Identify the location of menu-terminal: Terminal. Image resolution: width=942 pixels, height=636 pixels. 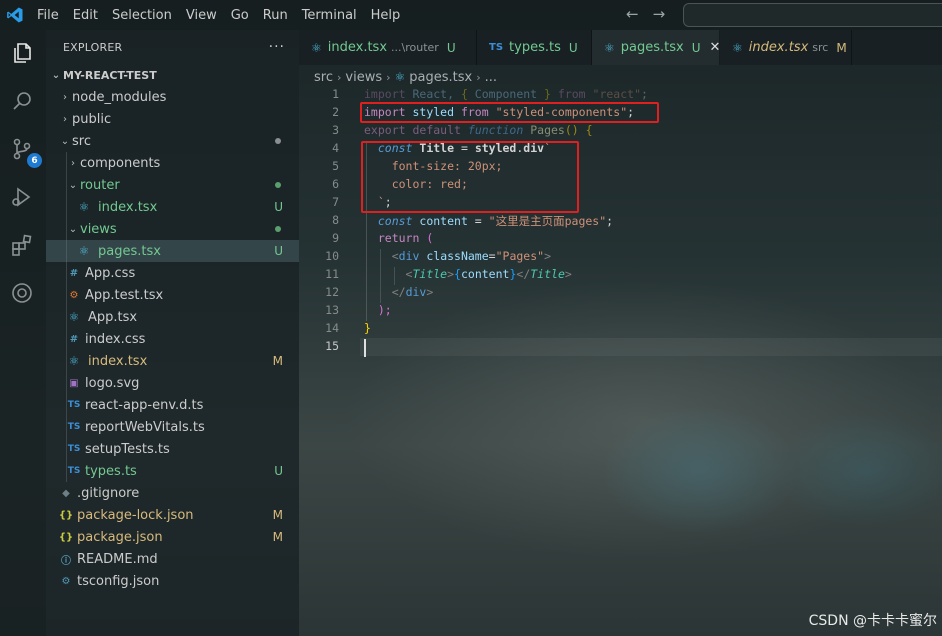
(329, 15).